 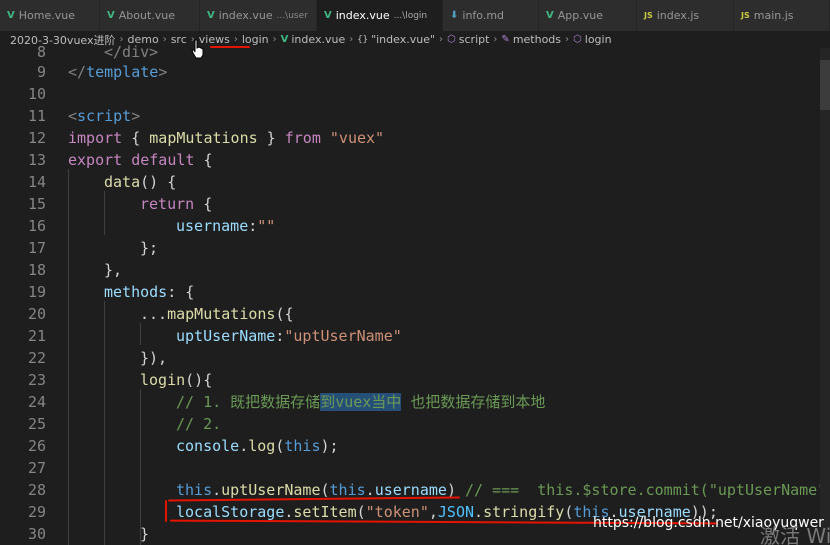 What do you see at coordinates (104, 116) in the screenshot?
I see `code-token: script` at bounding box center [104, 116].